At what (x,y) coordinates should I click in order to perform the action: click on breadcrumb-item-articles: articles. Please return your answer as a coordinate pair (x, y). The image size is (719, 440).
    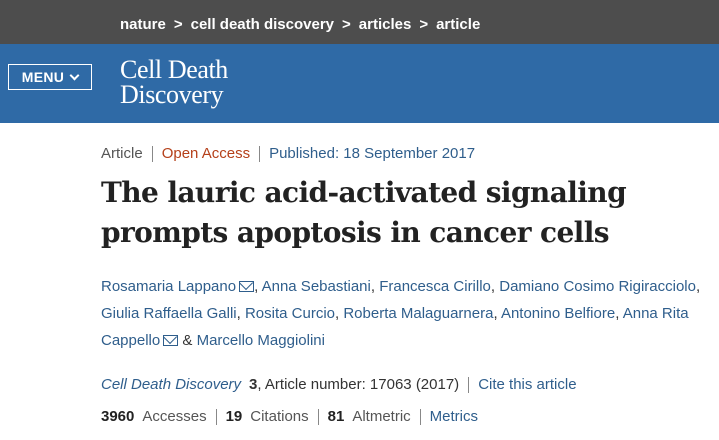
    Looking at the image, I should click on (385, 24).